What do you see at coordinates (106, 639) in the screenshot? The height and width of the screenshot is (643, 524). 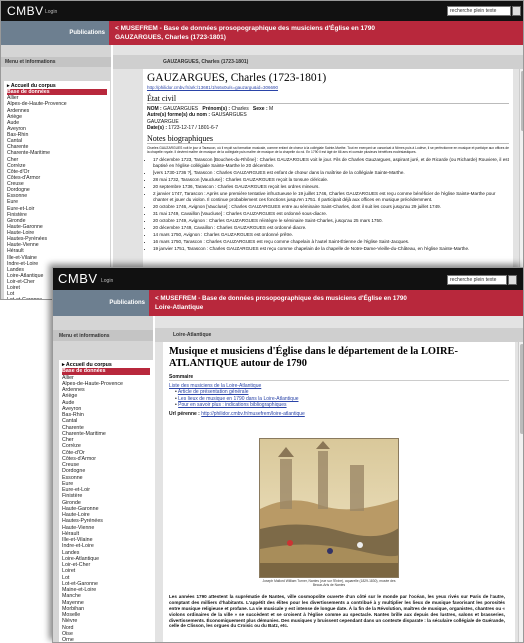 I see `sidebar-item-department: Orne` at bounding box center [106, 639].